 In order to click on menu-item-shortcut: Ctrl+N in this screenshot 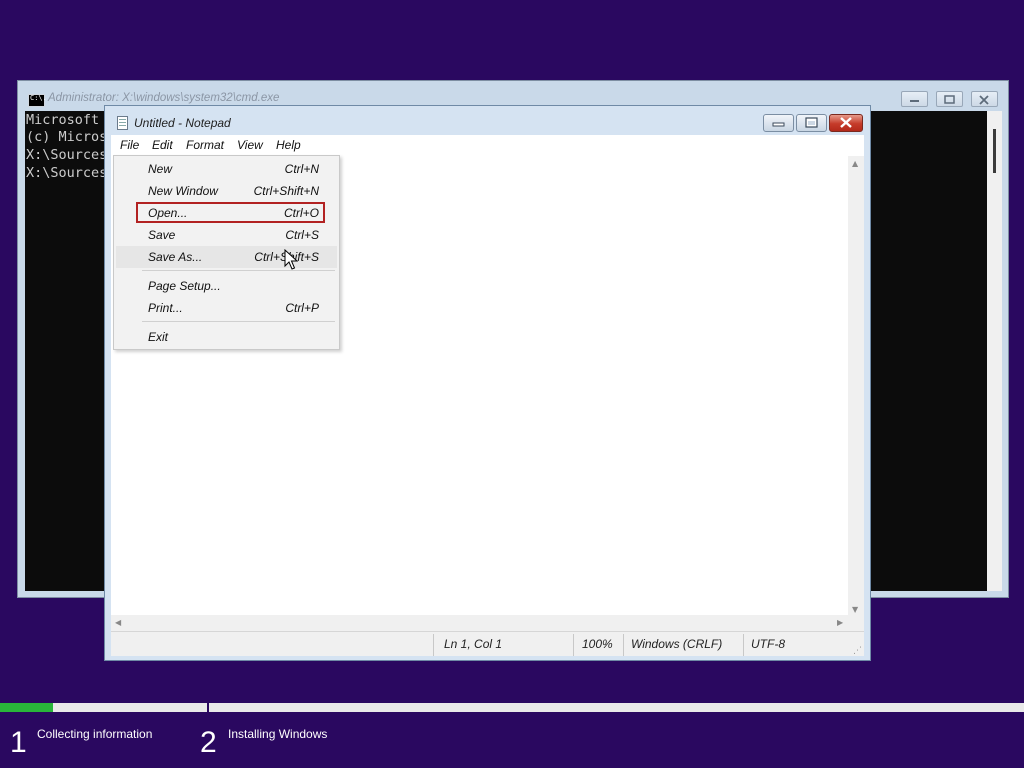, I will do `click(301, 169)`.